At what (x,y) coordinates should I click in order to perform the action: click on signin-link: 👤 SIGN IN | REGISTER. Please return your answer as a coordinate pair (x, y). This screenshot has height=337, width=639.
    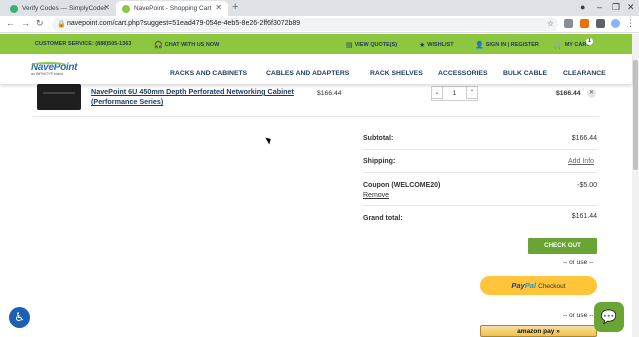
    Looking at the image, I should click on (507, 45).